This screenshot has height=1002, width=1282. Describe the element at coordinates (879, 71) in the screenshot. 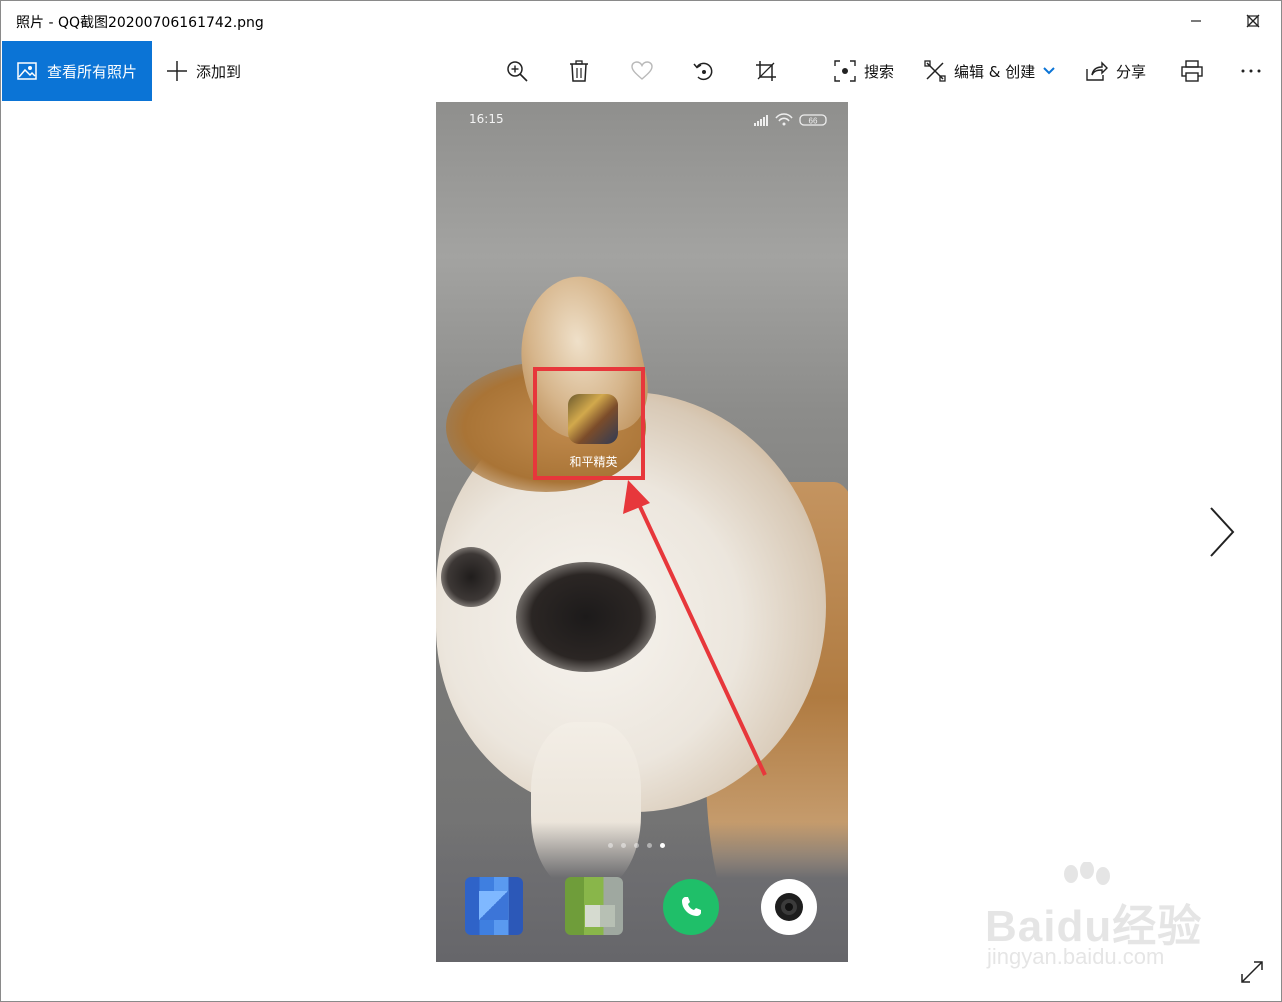

I see `search-label: 搜索` at that location.